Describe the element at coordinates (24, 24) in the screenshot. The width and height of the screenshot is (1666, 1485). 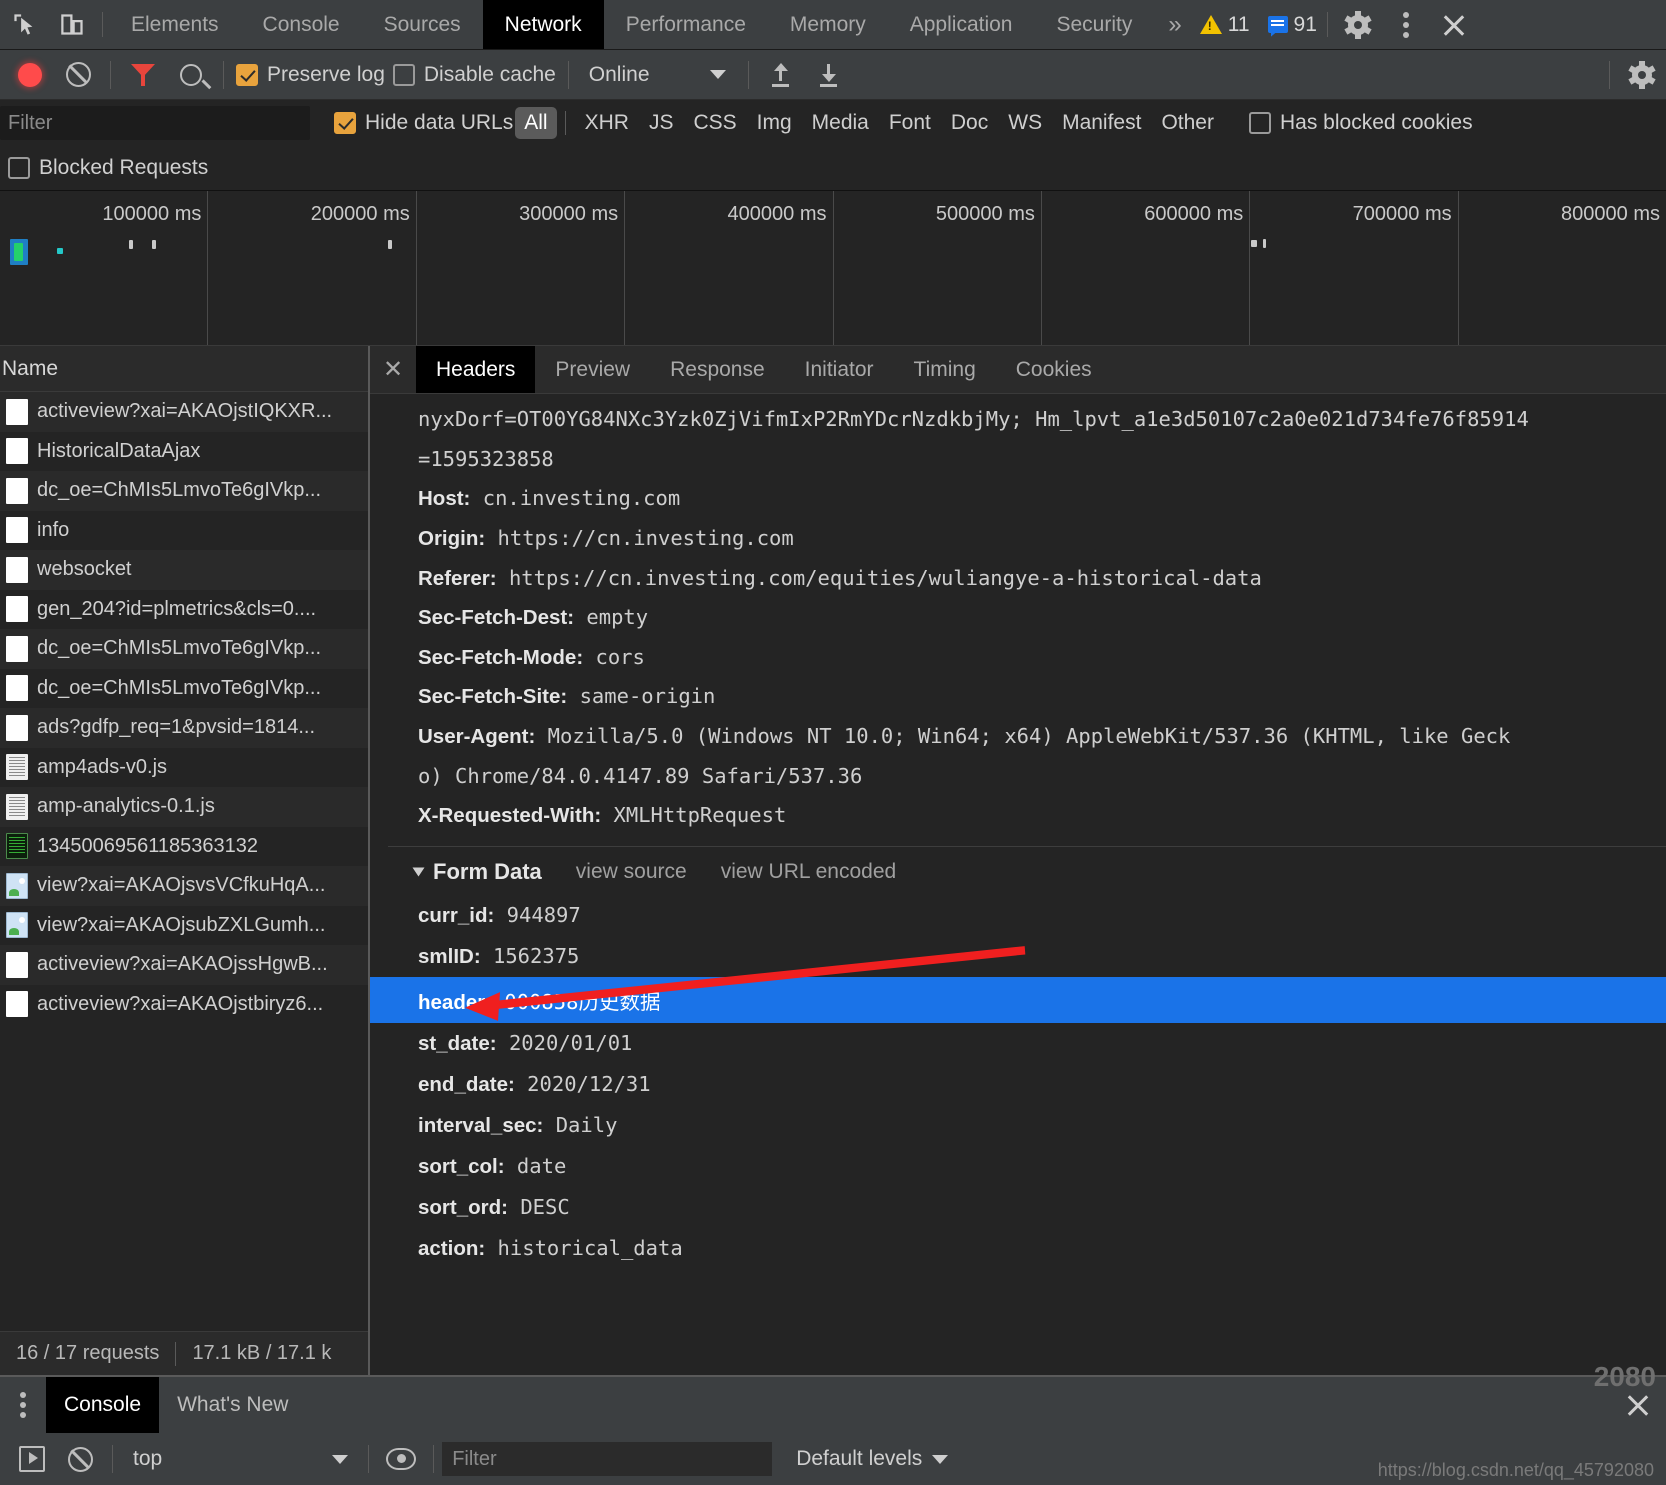
I see `inspect-cursor-icon` at that location.